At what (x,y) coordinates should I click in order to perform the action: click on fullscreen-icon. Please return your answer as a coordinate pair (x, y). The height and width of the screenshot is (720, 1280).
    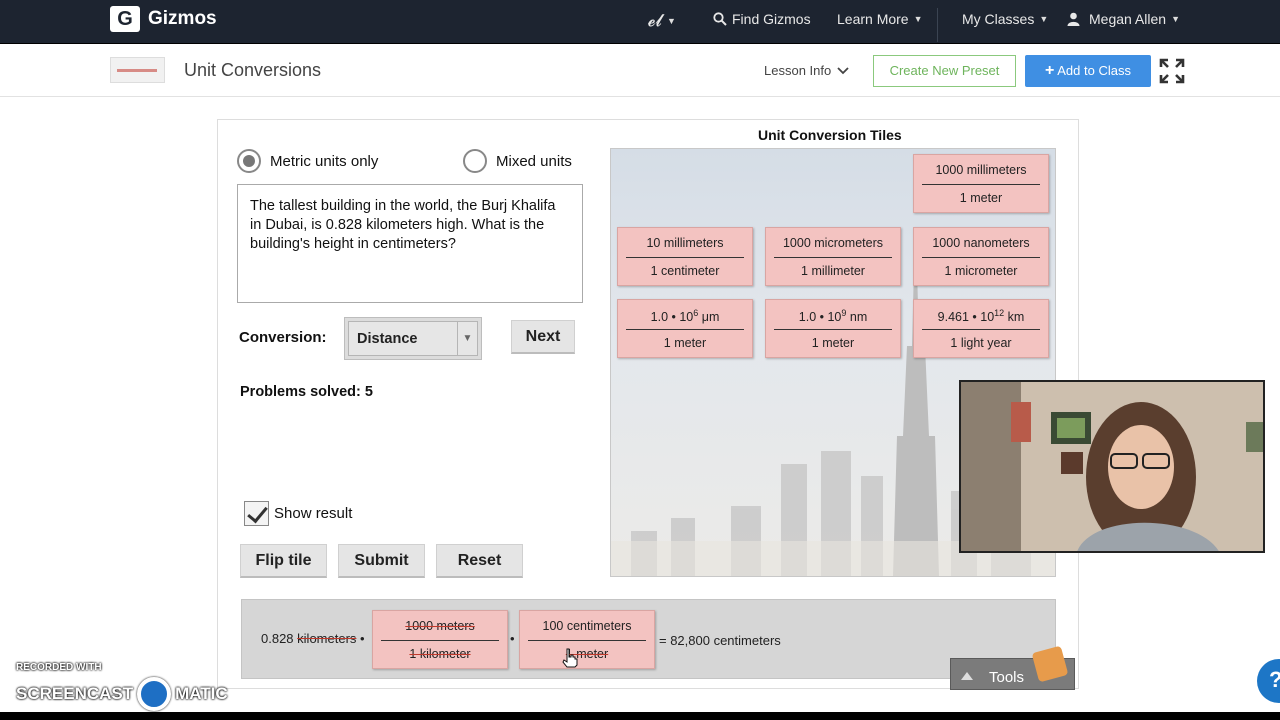
    Looking at the image, I should click on (1172, 71).